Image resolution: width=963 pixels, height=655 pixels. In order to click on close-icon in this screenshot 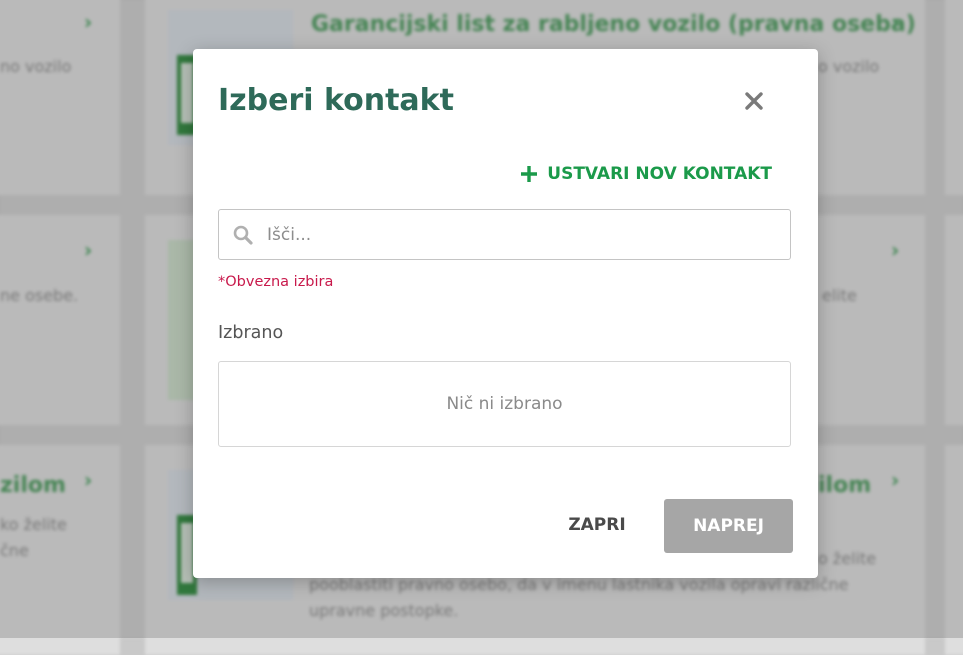, I will do `click(754, 101)`.